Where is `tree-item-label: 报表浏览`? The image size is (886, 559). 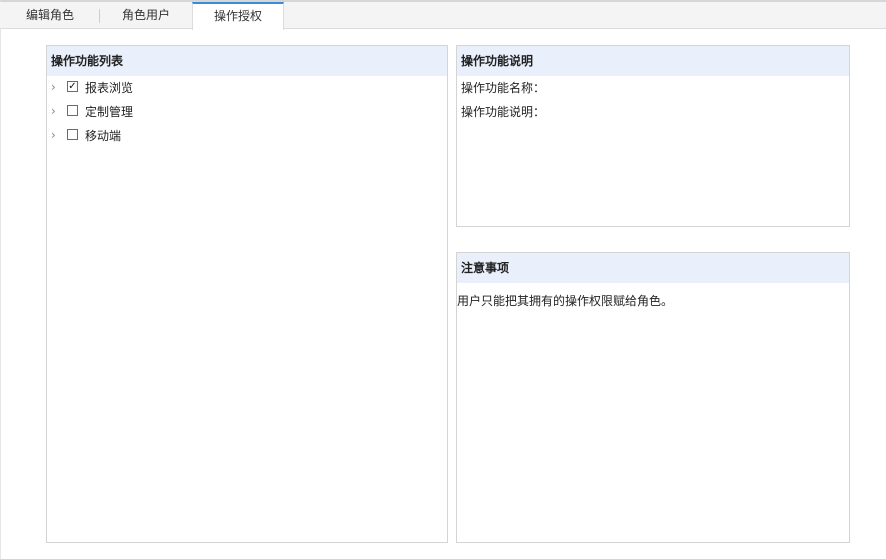 tree-item-label: 报表浏览 is located at coordinates (109, 88).